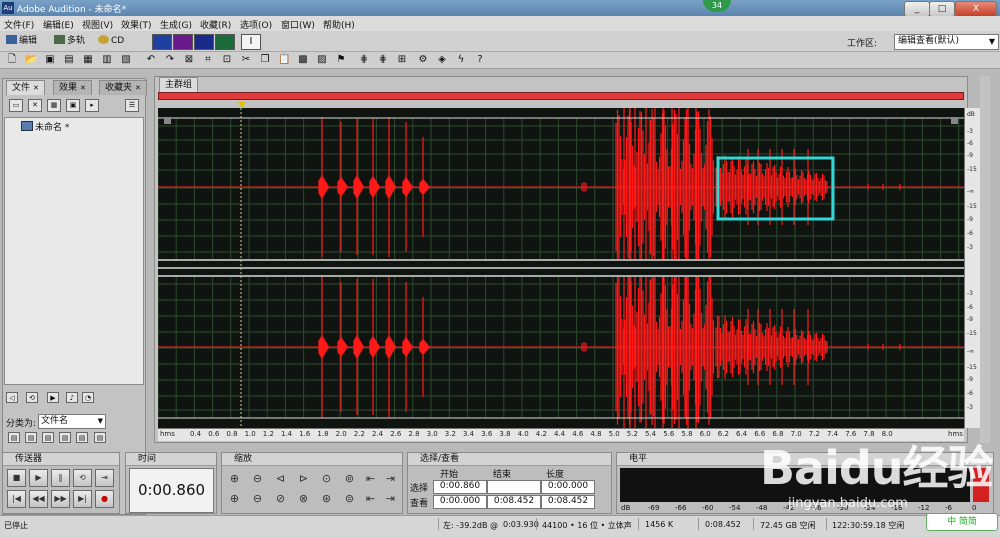 This screenshot has height=538, width=1000. I want to click on open-folder-icon: 📂, so click(31, 60).